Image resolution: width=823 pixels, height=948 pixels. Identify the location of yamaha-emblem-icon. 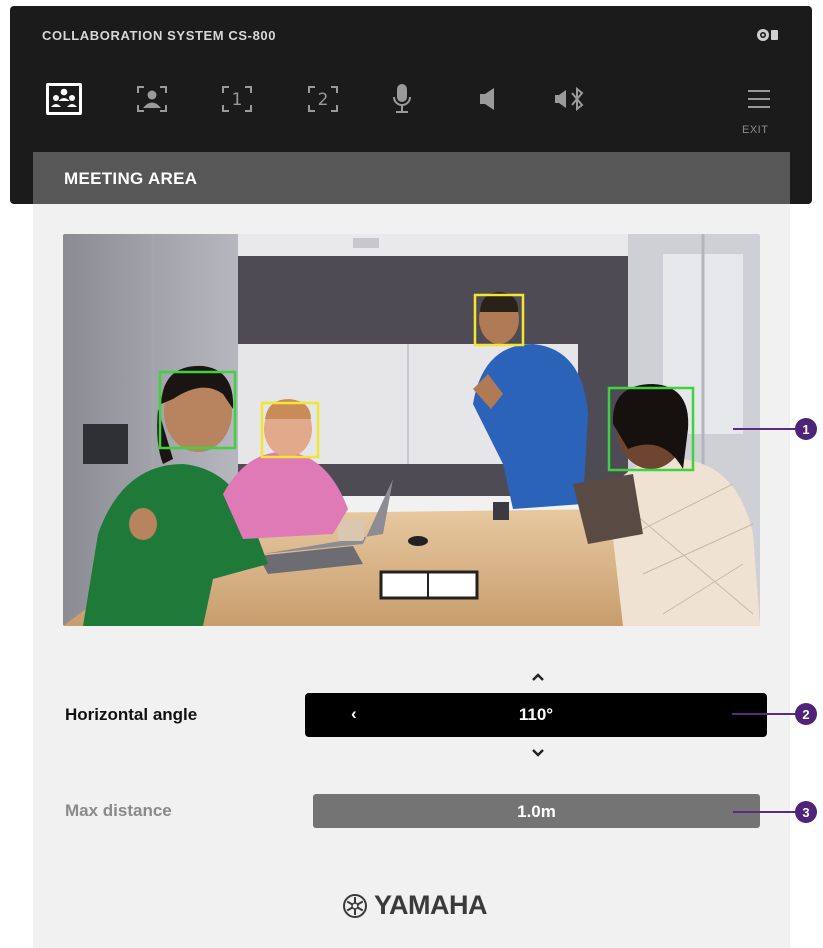
(355, 905).